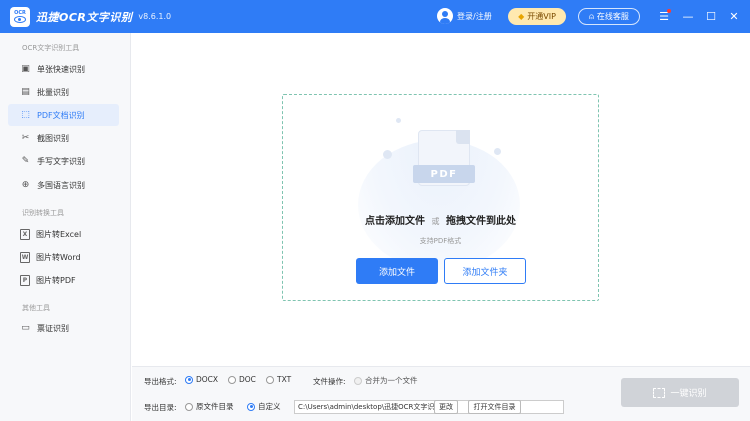 The image size is (750, 421). Describe the element at coordinates (58, 257) in the screenshot. I see `sidebar-item-label: 图片转Word` at that location.